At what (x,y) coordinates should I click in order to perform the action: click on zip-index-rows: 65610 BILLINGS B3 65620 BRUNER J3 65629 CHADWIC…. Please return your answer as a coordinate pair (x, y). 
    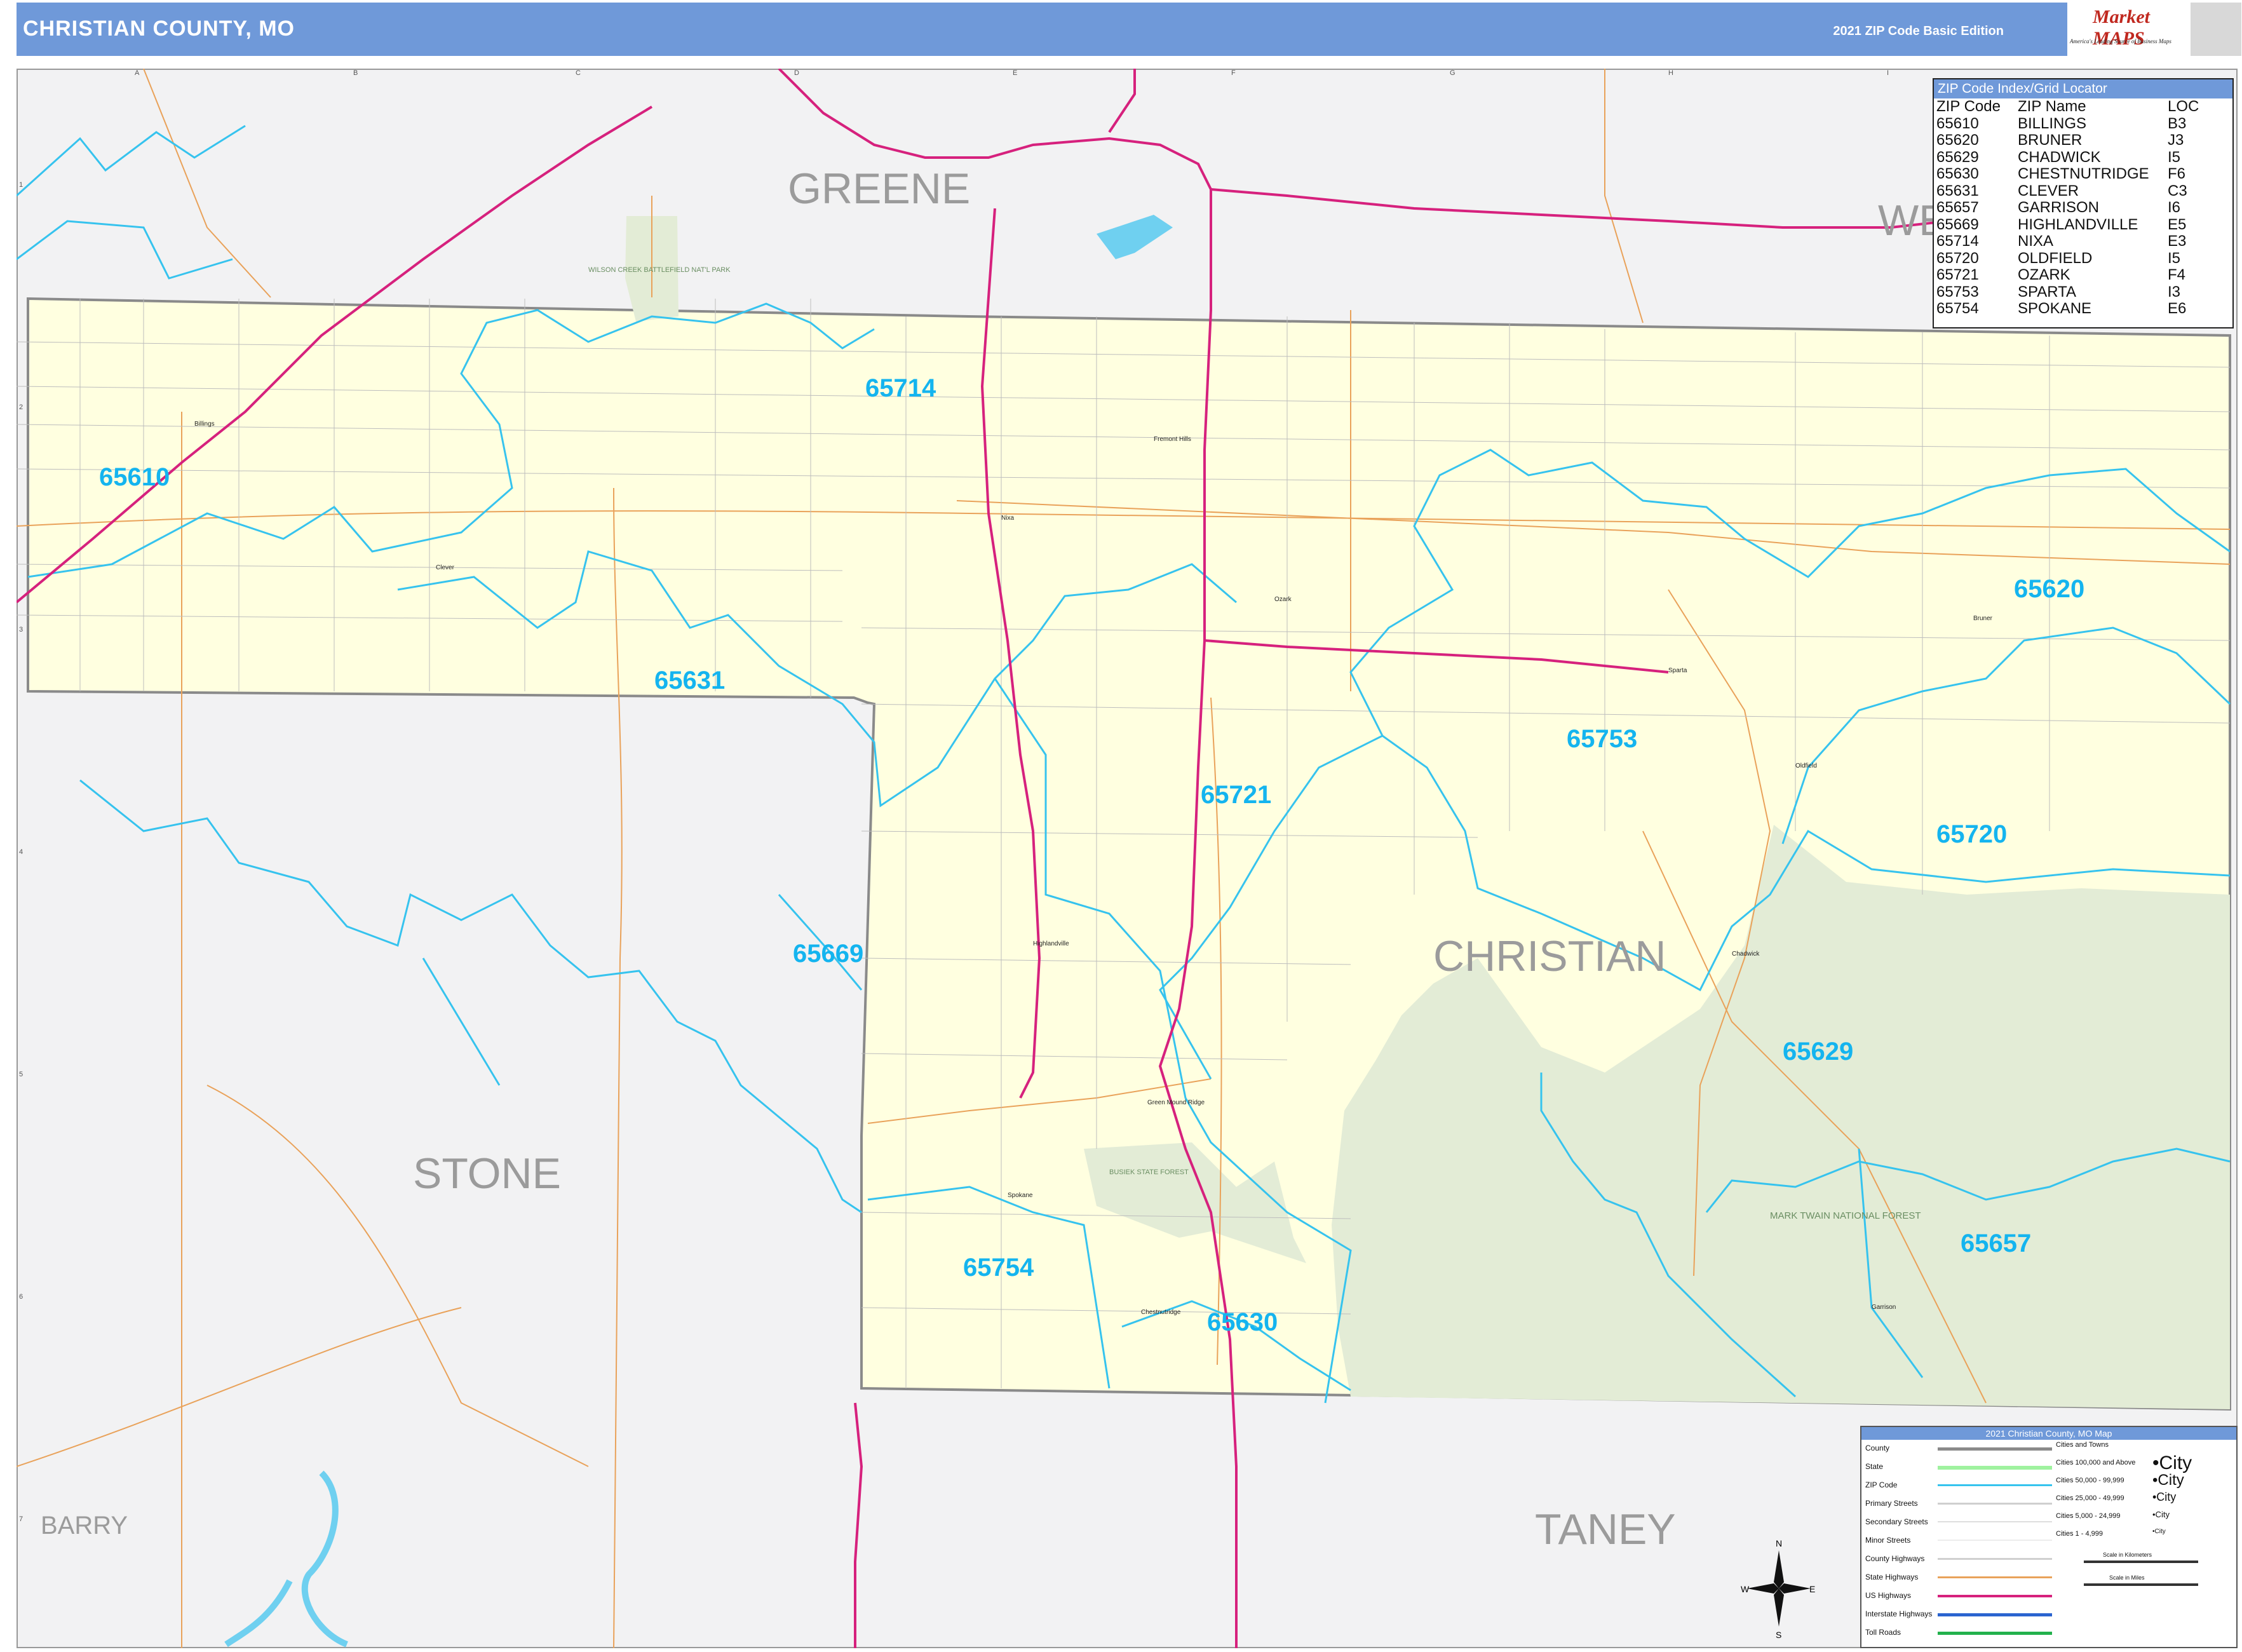
    Looking at the image, I should click on (2083, 216).